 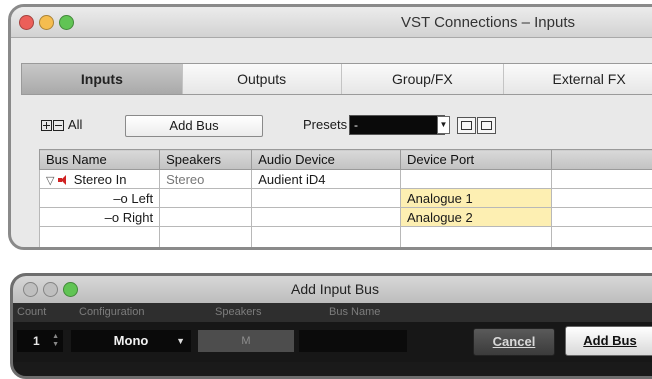 I want to click on add-bus-confirm-button: Add Bus, so click(x=608, y=341).